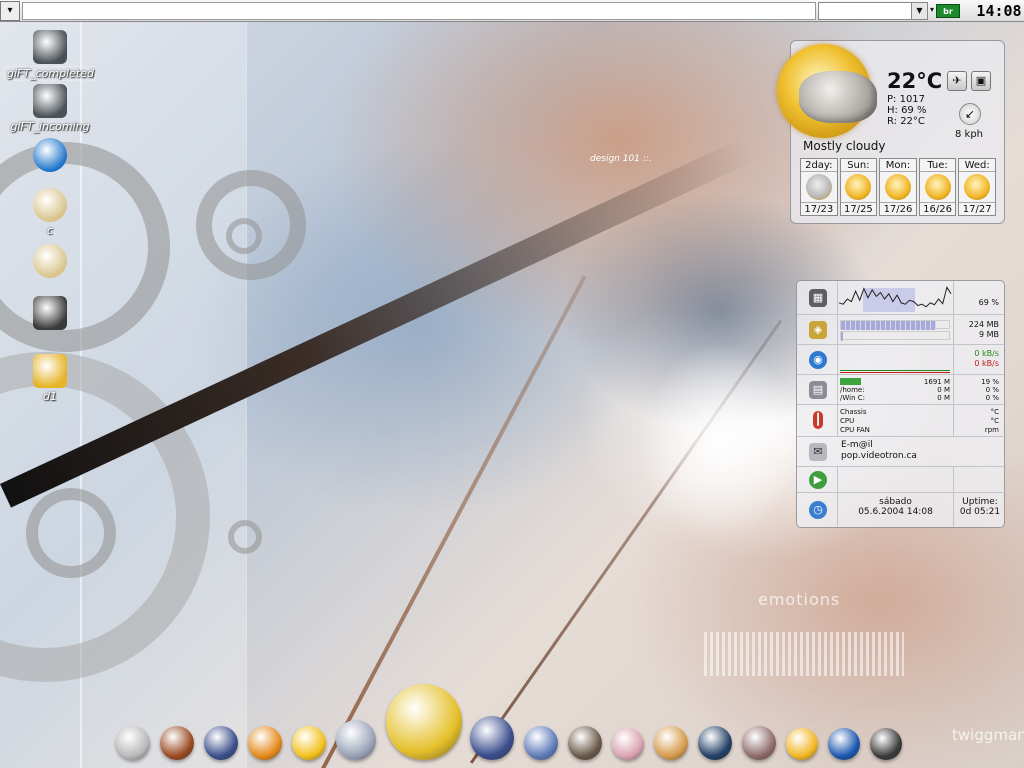 The width and height of the screenshot is (1024, 768). I want to click on dock-firefox-icon, so click(265, 743).